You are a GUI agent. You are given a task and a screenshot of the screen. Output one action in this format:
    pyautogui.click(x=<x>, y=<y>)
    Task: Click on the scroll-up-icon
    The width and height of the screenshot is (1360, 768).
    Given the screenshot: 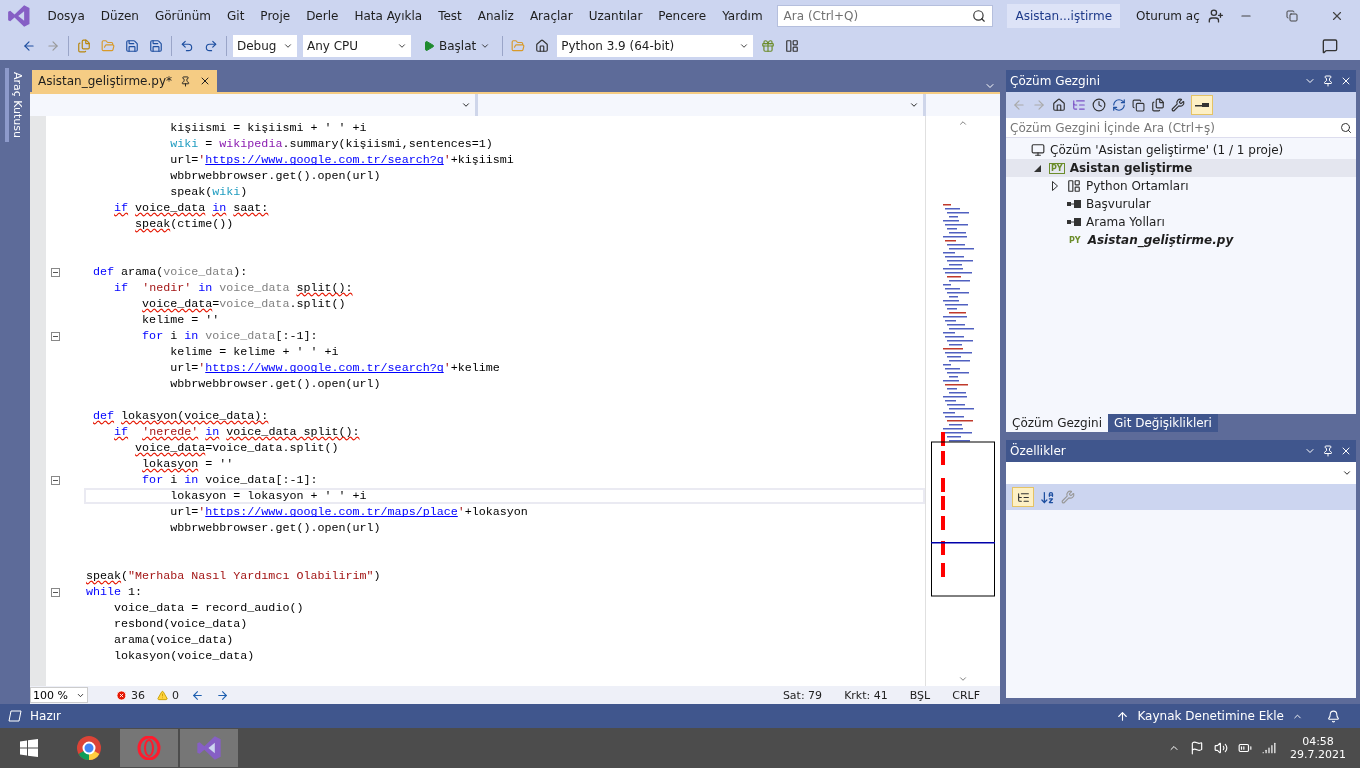 What is the action you would take?
    pyautogui.click(x=963, y=123)
    